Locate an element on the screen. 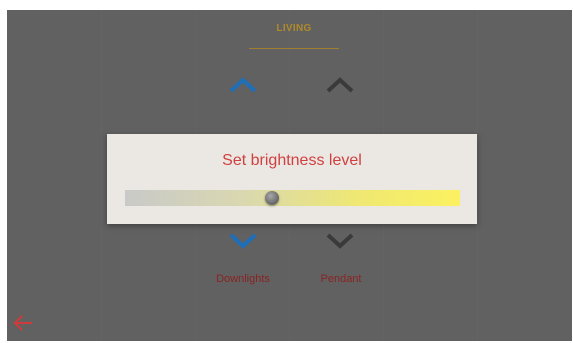  arrow-left-icon is located at coordinates (22, 323).